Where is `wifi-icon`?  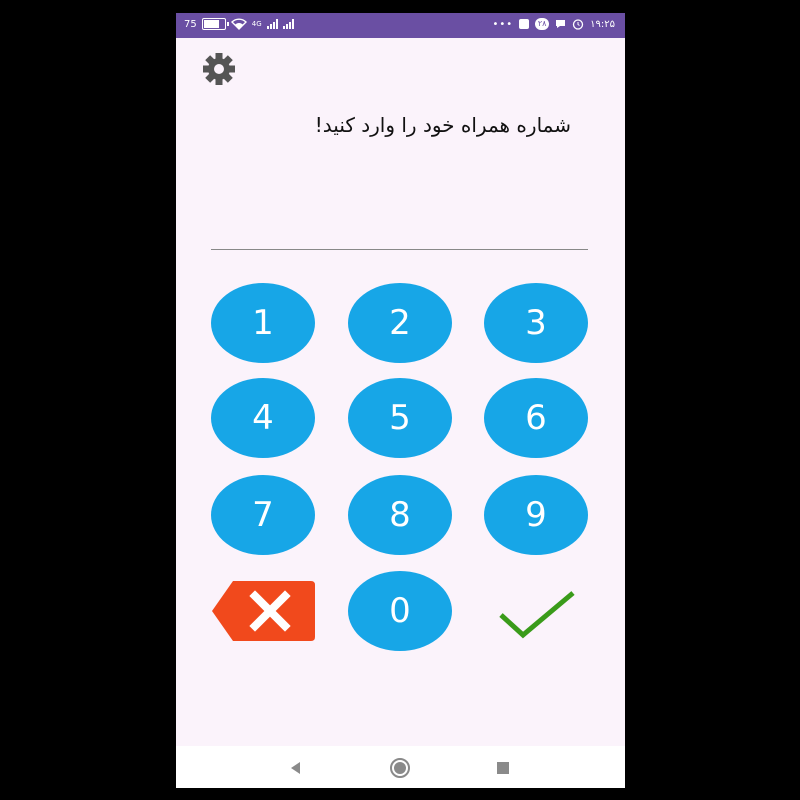
wifi-icon is located at coordinates (238, 24).